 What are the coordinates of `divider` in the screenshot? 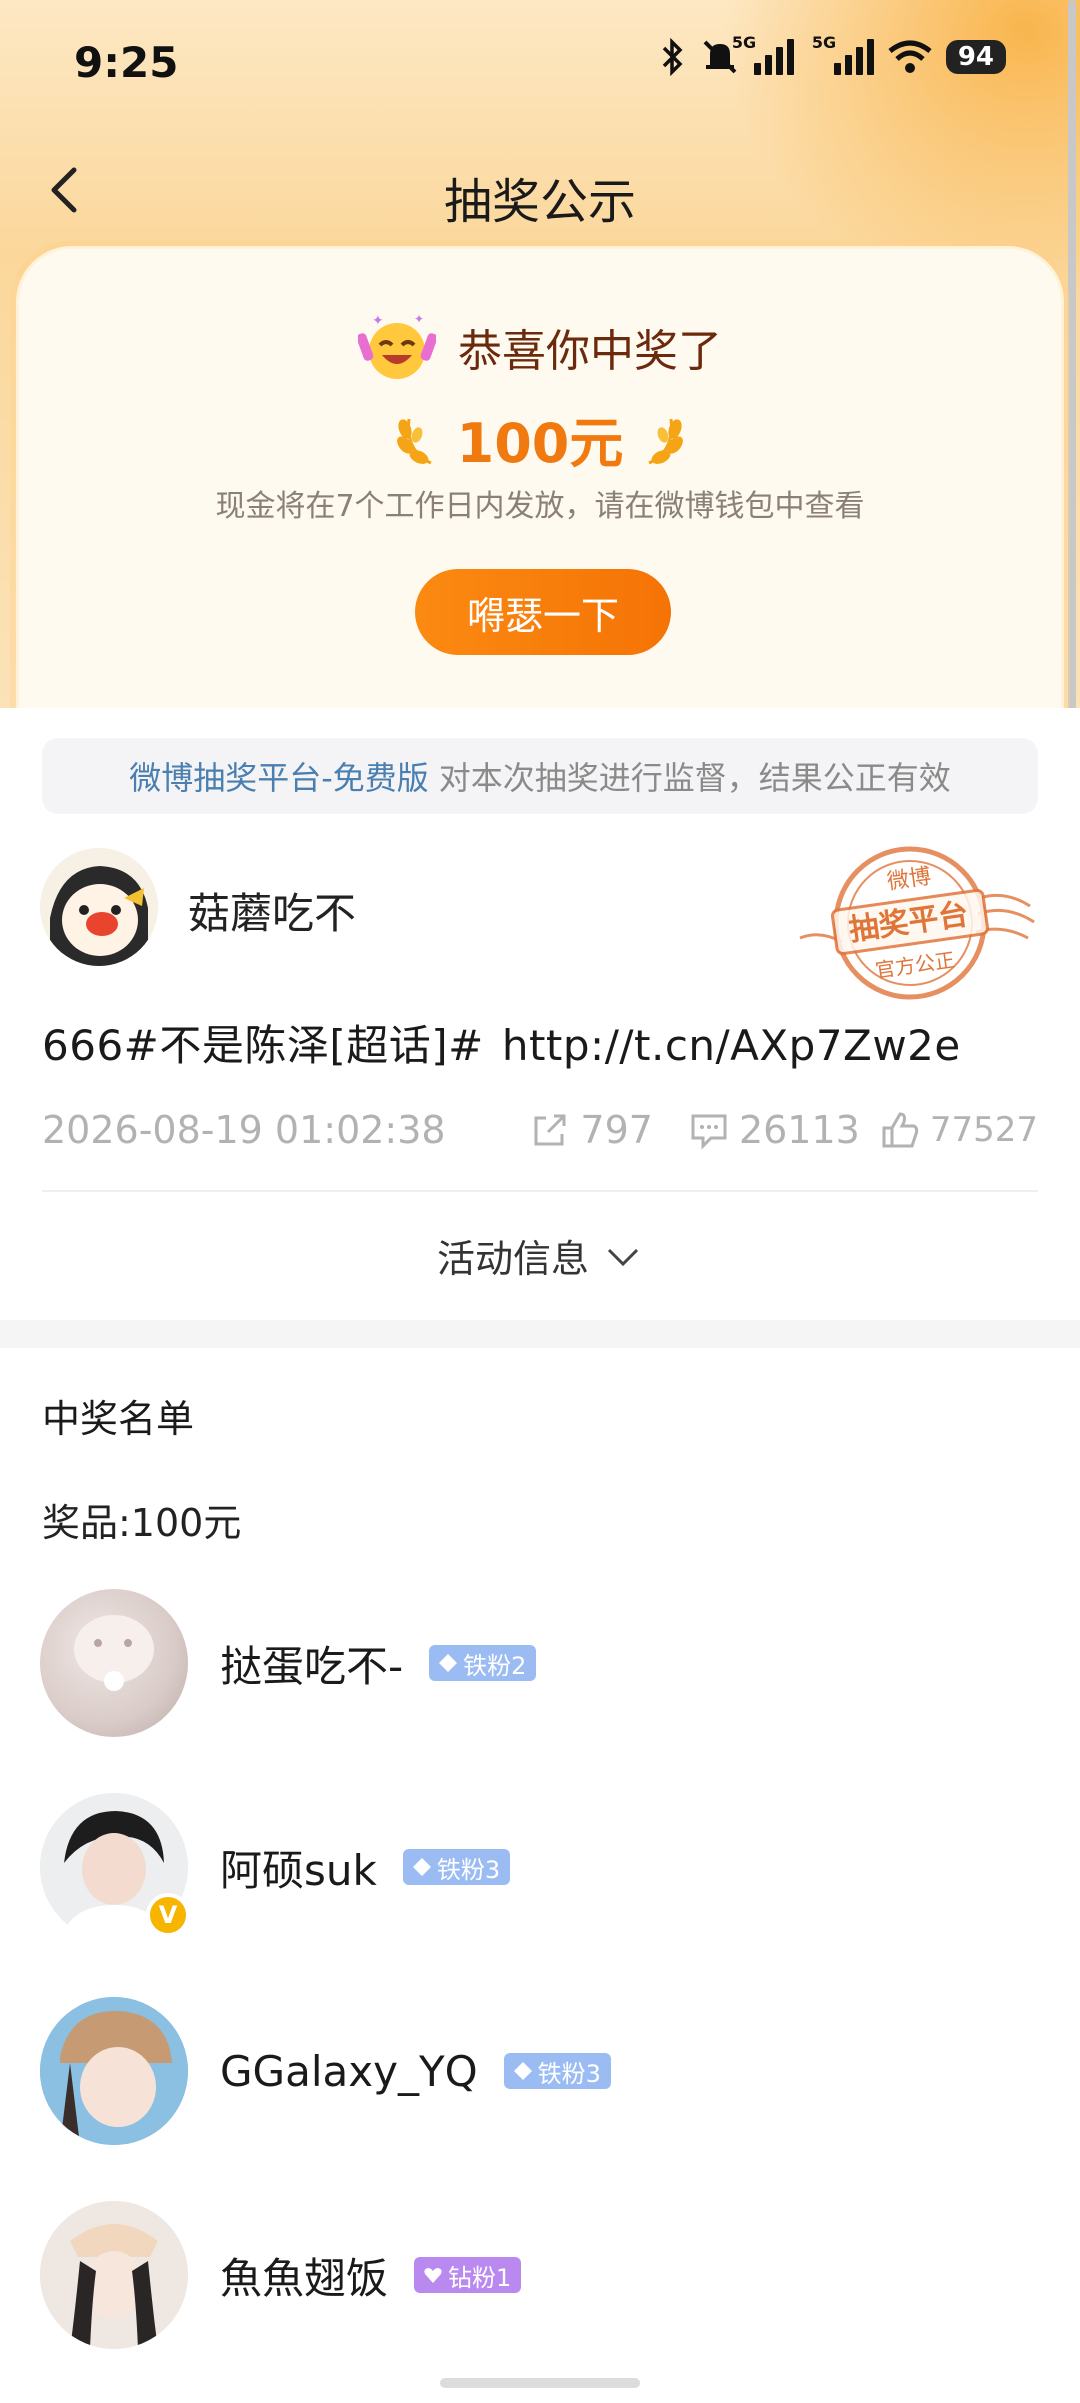 It's located at (540, 1191).